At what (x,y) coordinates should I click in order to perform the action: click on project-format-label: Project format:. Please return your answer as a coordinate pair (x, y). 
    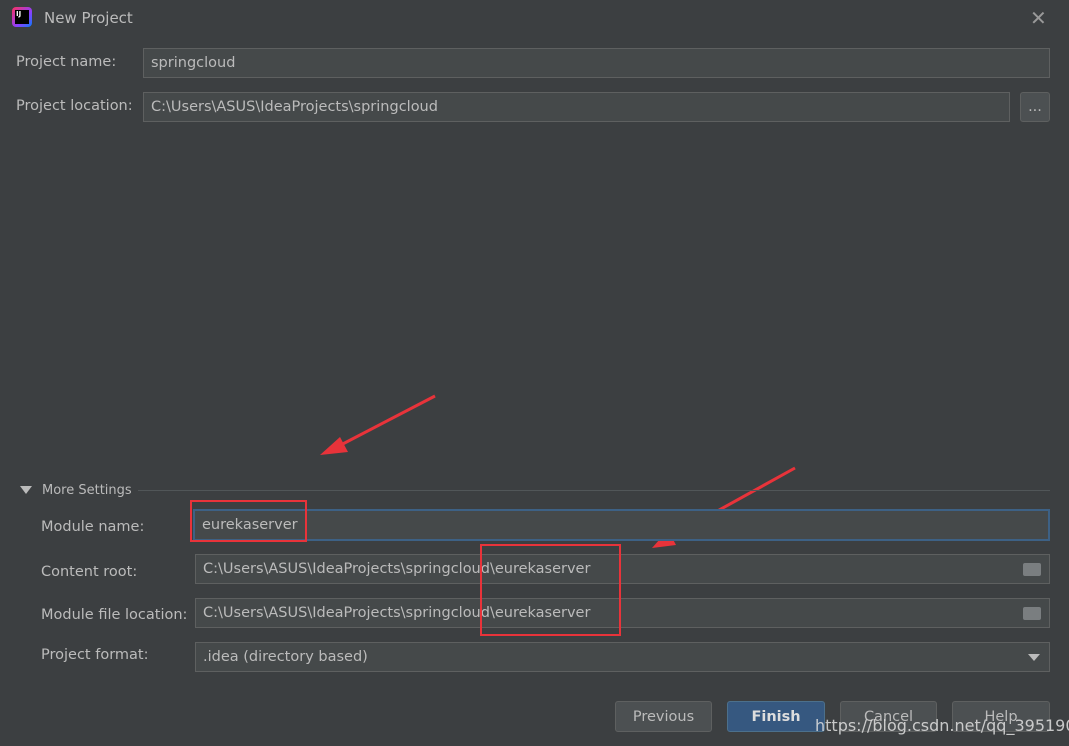
    Looking at the image, I should click on (95, 655).